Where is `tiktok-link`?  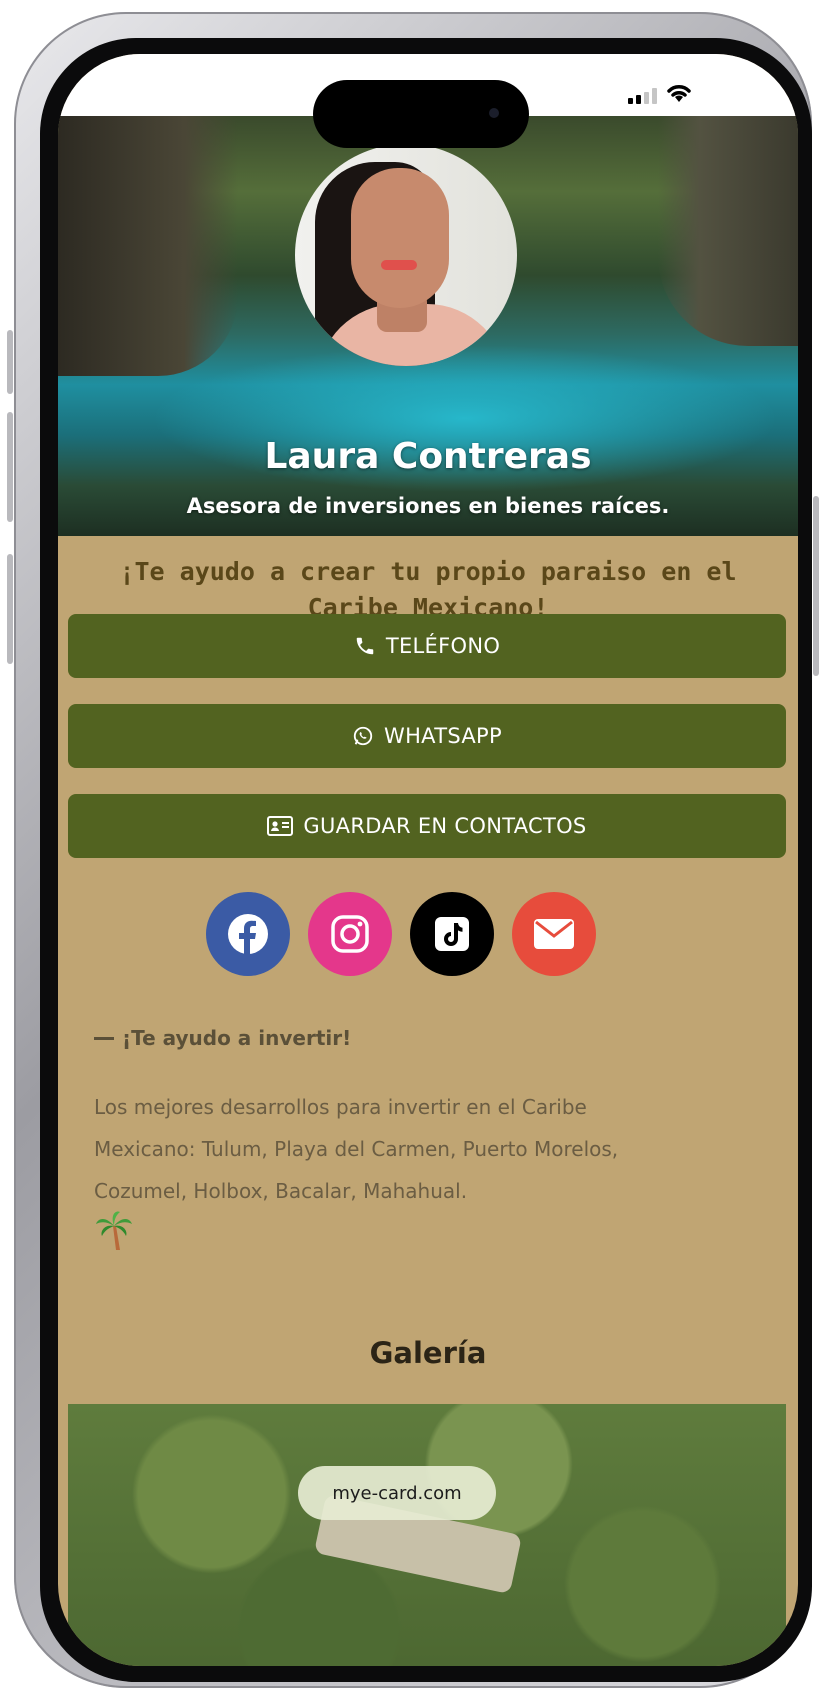
tiktok-link is located at coordinates (452, 934).